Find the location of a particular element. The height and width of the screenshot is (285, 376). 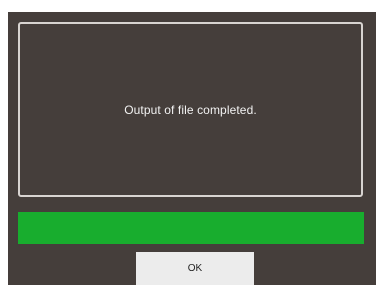

progress-bar is located at coordinates (191, 228).